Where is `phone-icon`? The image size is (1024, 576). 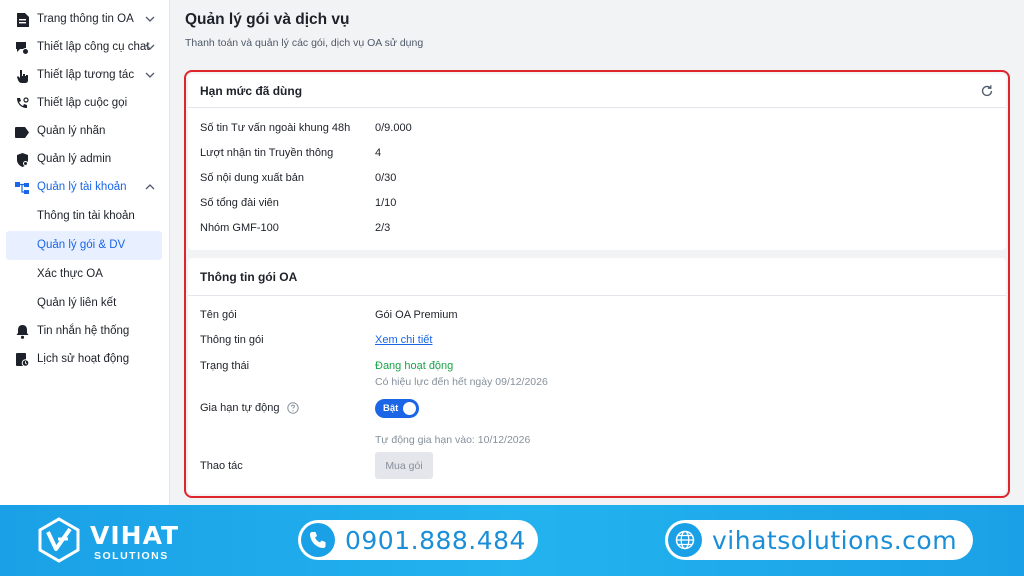 phone-icon is located at coordinates (318, 540).